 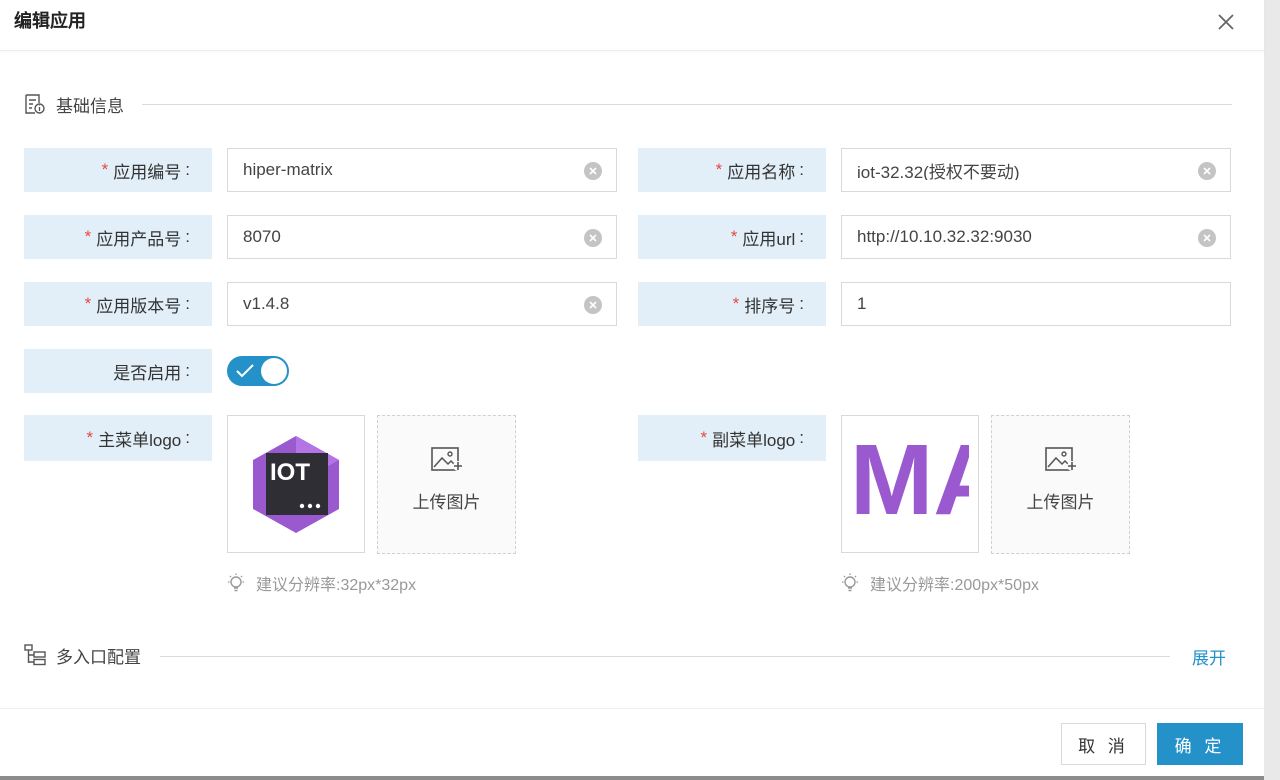 What do you see at coordinates (147, 373) in the screenshot?
I see `label-text: 是否启用` at bounding box center [147, 373].